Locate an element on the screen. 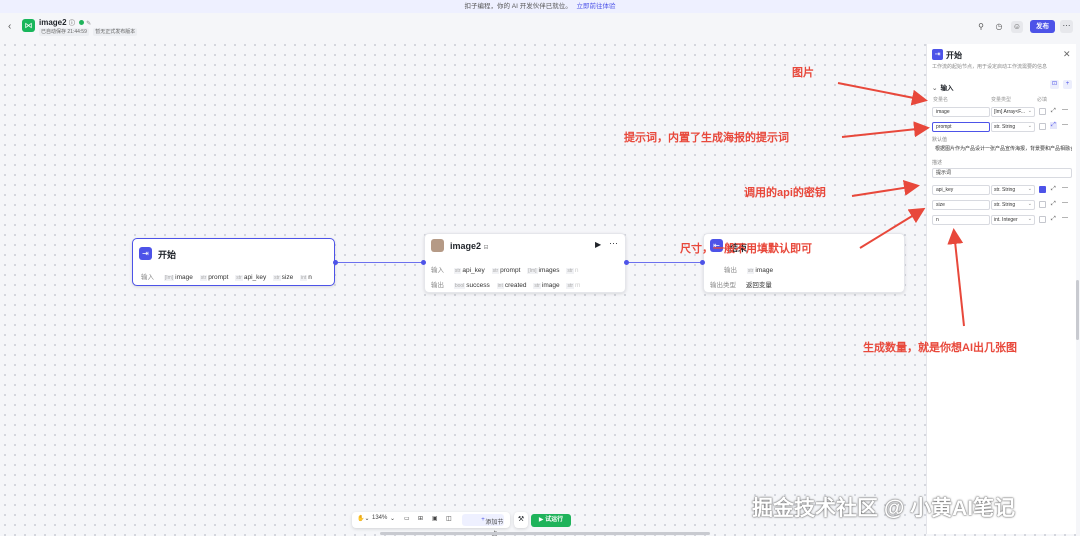 The height and width of the screenshot is (536, 1080). run-label: 试运行 is located at coordinates (554, 520).